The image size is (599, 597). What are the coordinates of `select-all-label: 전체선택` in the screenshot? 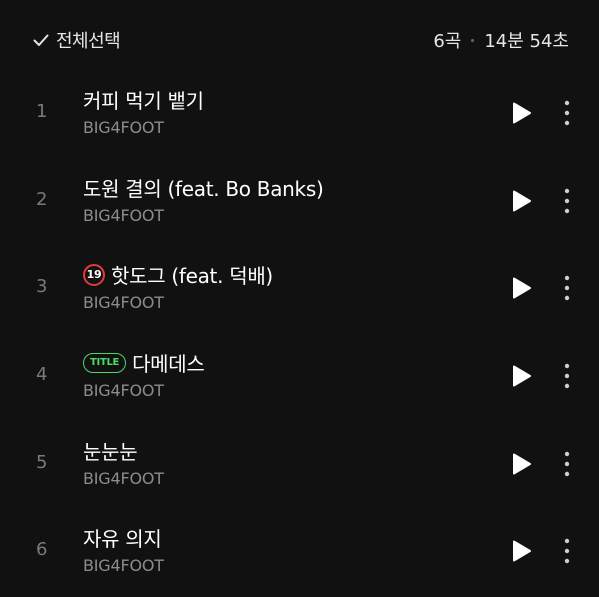 It's located at (88, 41).